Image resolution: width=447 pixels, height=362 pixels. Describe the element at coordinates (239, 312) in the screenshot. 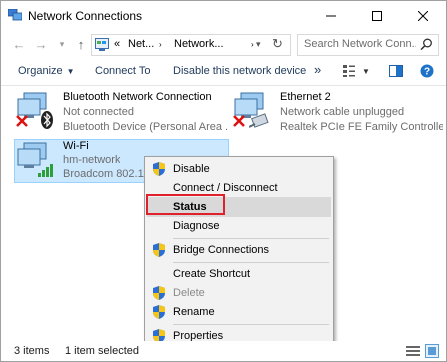

I see `menu-item-rename: Rename` at that location.